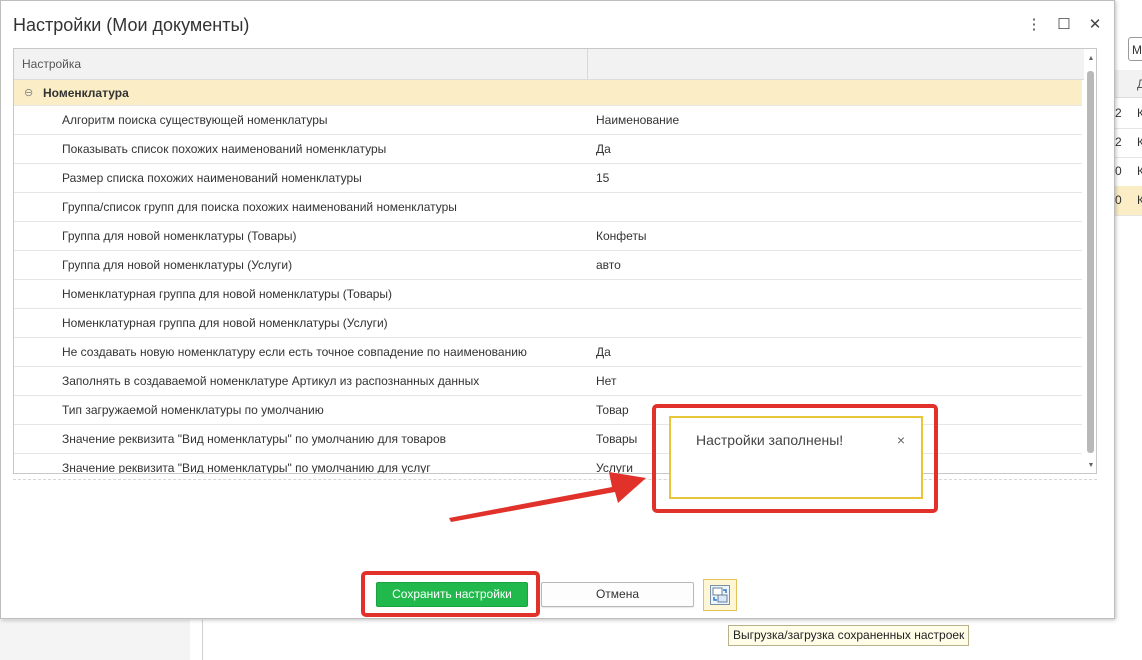  What do you see at coordinates (587, 64) in the screenshot?
I see `column-separator` at bounding box center [587, 64].